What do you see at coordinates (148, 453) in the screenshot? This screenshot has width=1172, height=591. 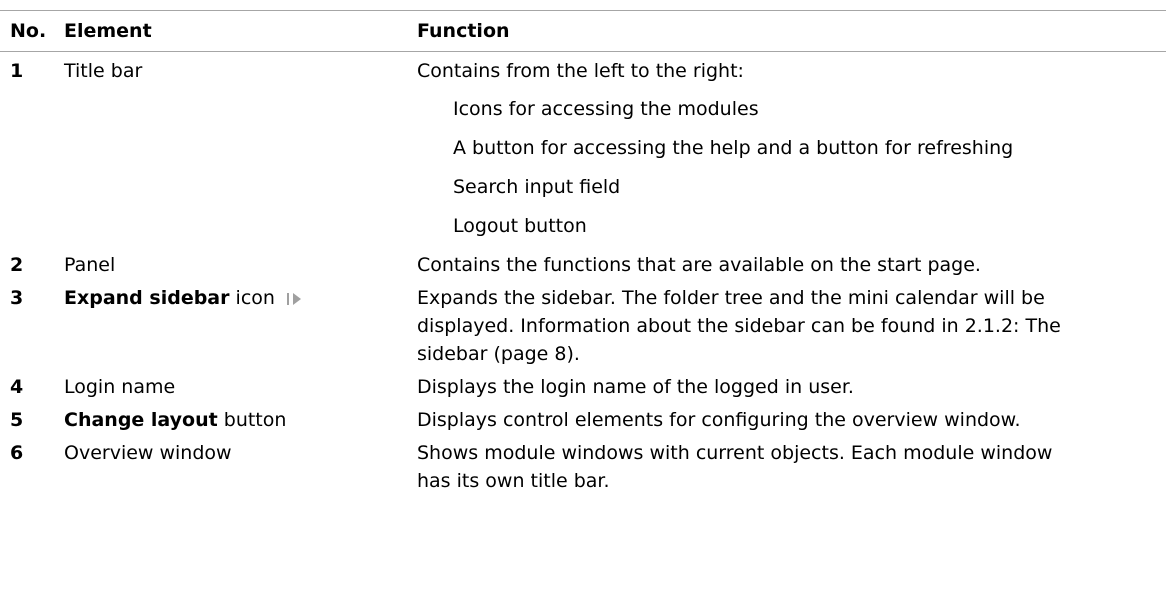 I see `row-element: Overview window` at bounding box center [148, 453].